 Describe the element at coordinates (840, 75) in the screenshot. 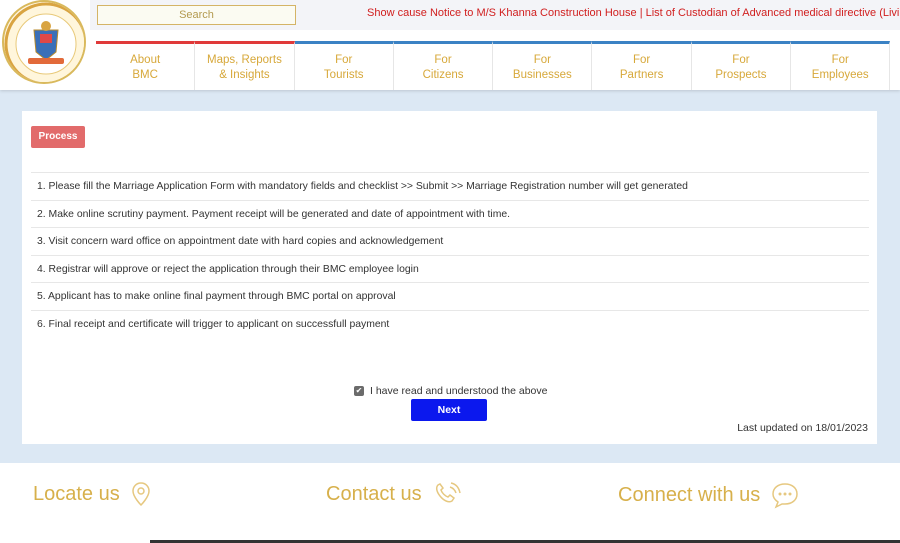

I see `nav-label-line2: Employees` at that location.